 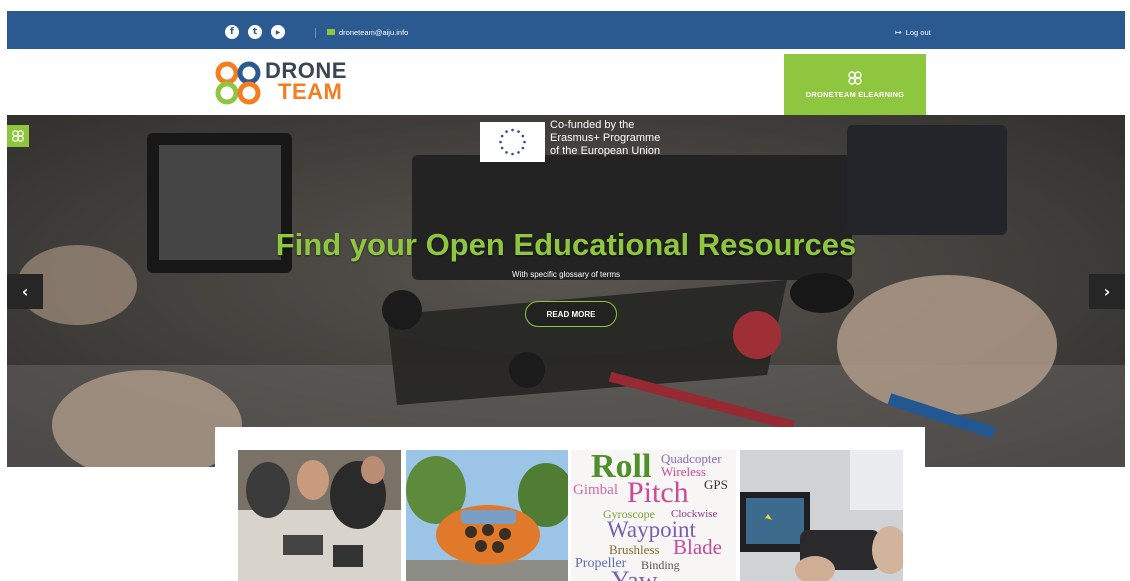 I want to click on drone-logo-icon, so click(x=238, y=83).